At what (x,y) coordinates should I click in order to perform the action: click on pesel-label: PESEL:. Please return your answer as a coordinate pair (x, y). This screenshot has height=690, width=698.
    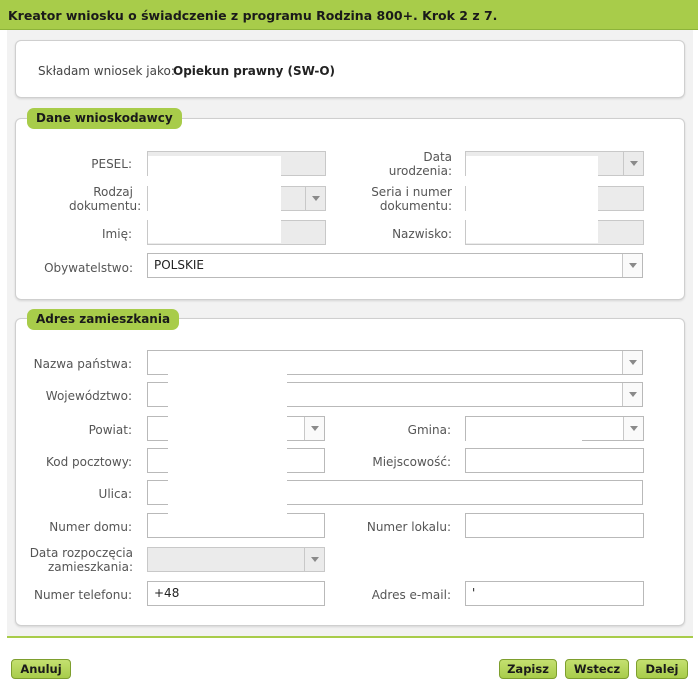
    Looking at the image, I should click on (111, 164).